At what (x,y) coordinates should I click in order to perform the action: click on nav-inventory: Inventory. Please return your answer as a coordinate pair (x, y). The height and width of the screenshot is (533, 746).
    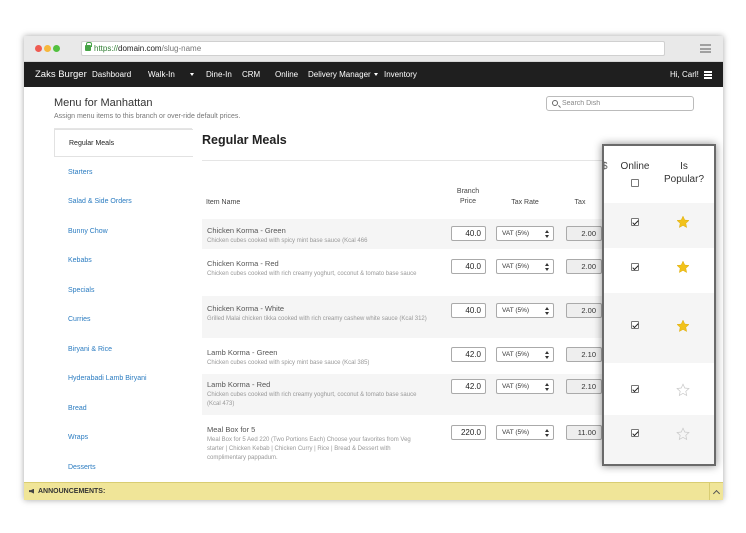
    Looking at the image, I should click on (400, 74).